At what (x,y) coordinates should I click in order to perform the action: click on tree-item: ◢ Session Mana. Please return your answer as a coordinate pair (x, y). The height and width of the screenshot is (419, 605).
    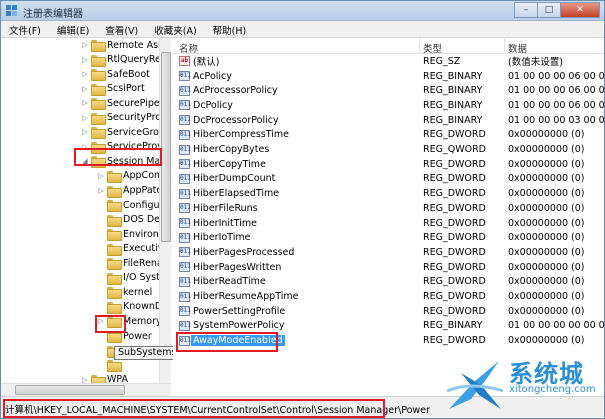
    Looking at the image, I should click on (125, 161).